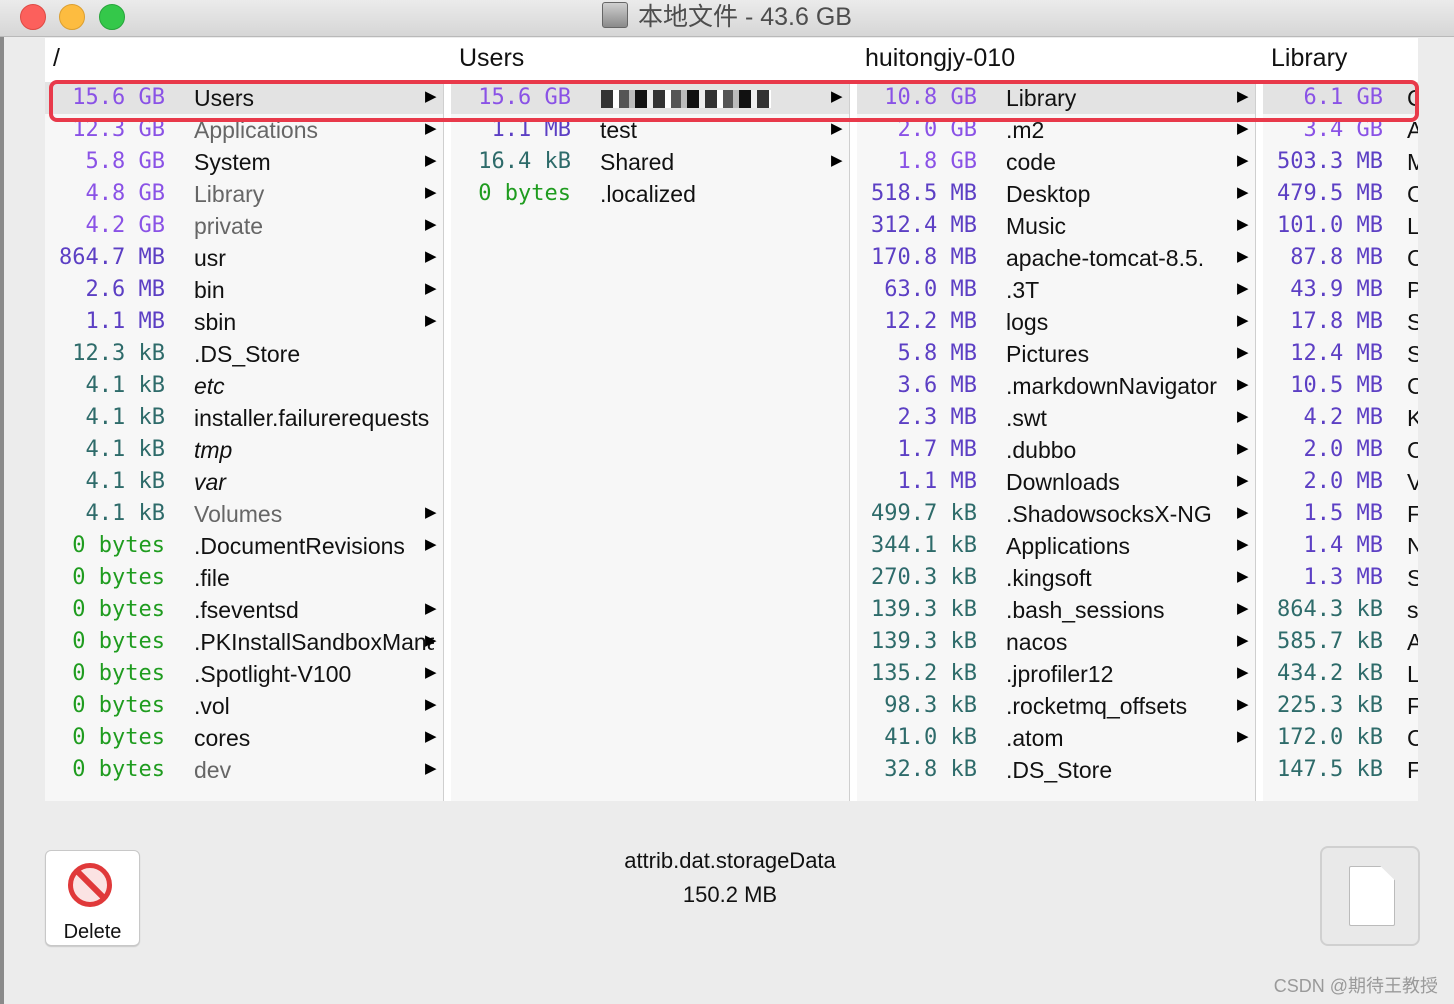 The height and width of the screenshot is (1004, 1454). Describe the element at coordinates (1056, 322) in the screenshot. I see `list-item: 12.2 MB logs ▶` at that location.